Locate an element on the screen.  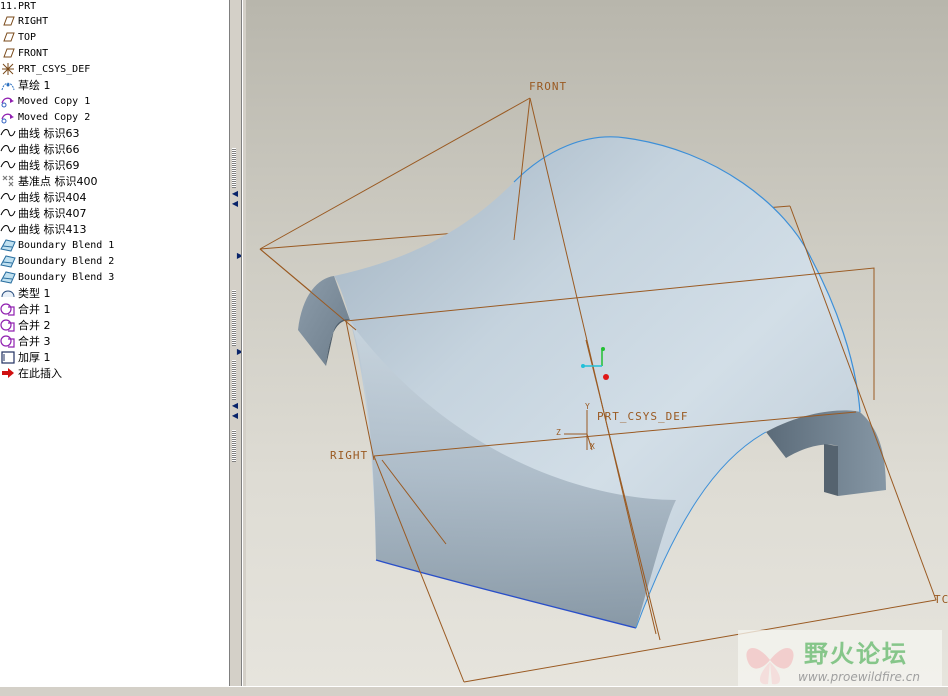
model-tree-item-label: Moved Copy 2 is located at coordinates (54, 117).